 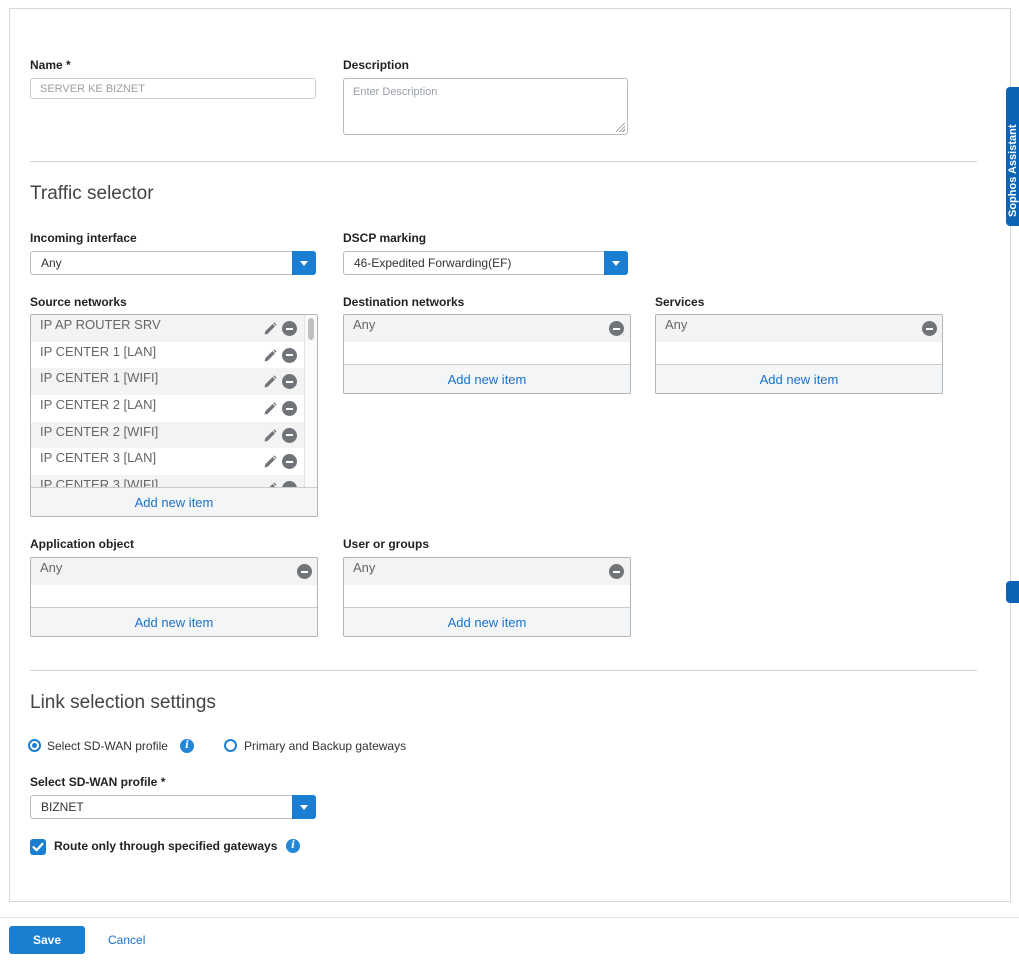 What do you see at coordinates (799, 378) in the screenshot?
I see `services-add-button: Add new item` at bounding box center [799, 378].